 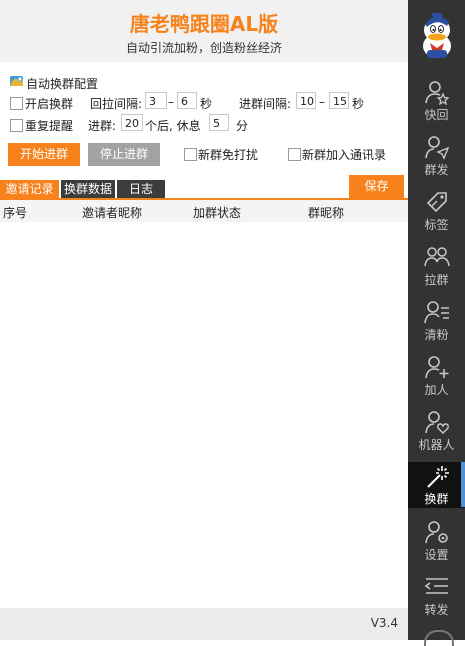 What do you see at coordinates (44, 154) in the screenshot?
I see `start-button: 开始进群` at bounding box center [44, 154].